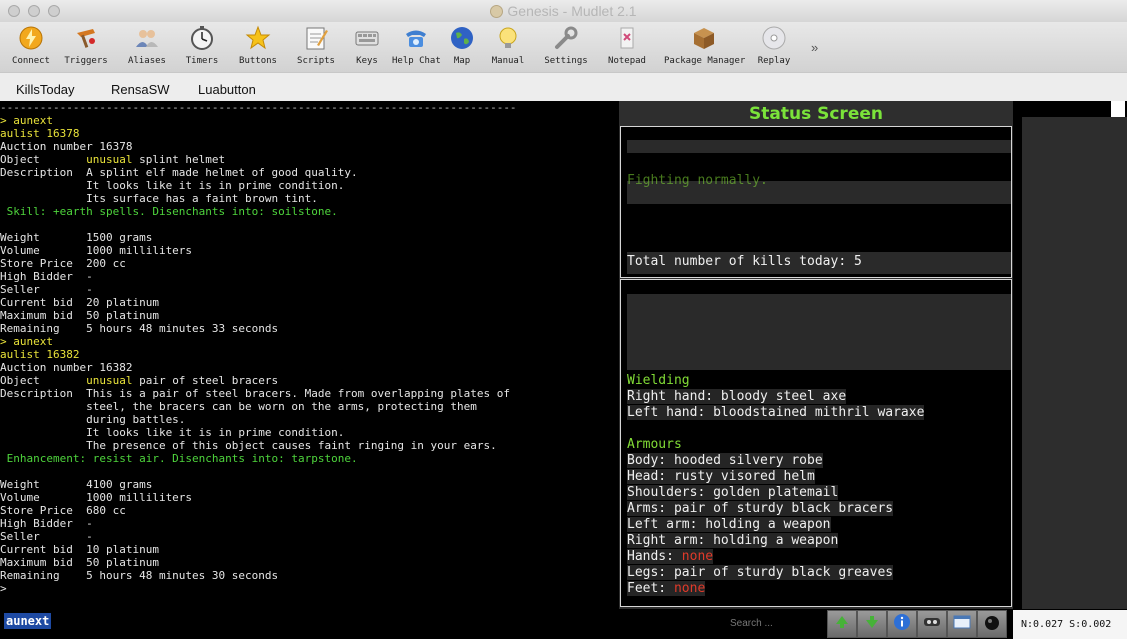  I want to click on info-button, so click(902, 624).